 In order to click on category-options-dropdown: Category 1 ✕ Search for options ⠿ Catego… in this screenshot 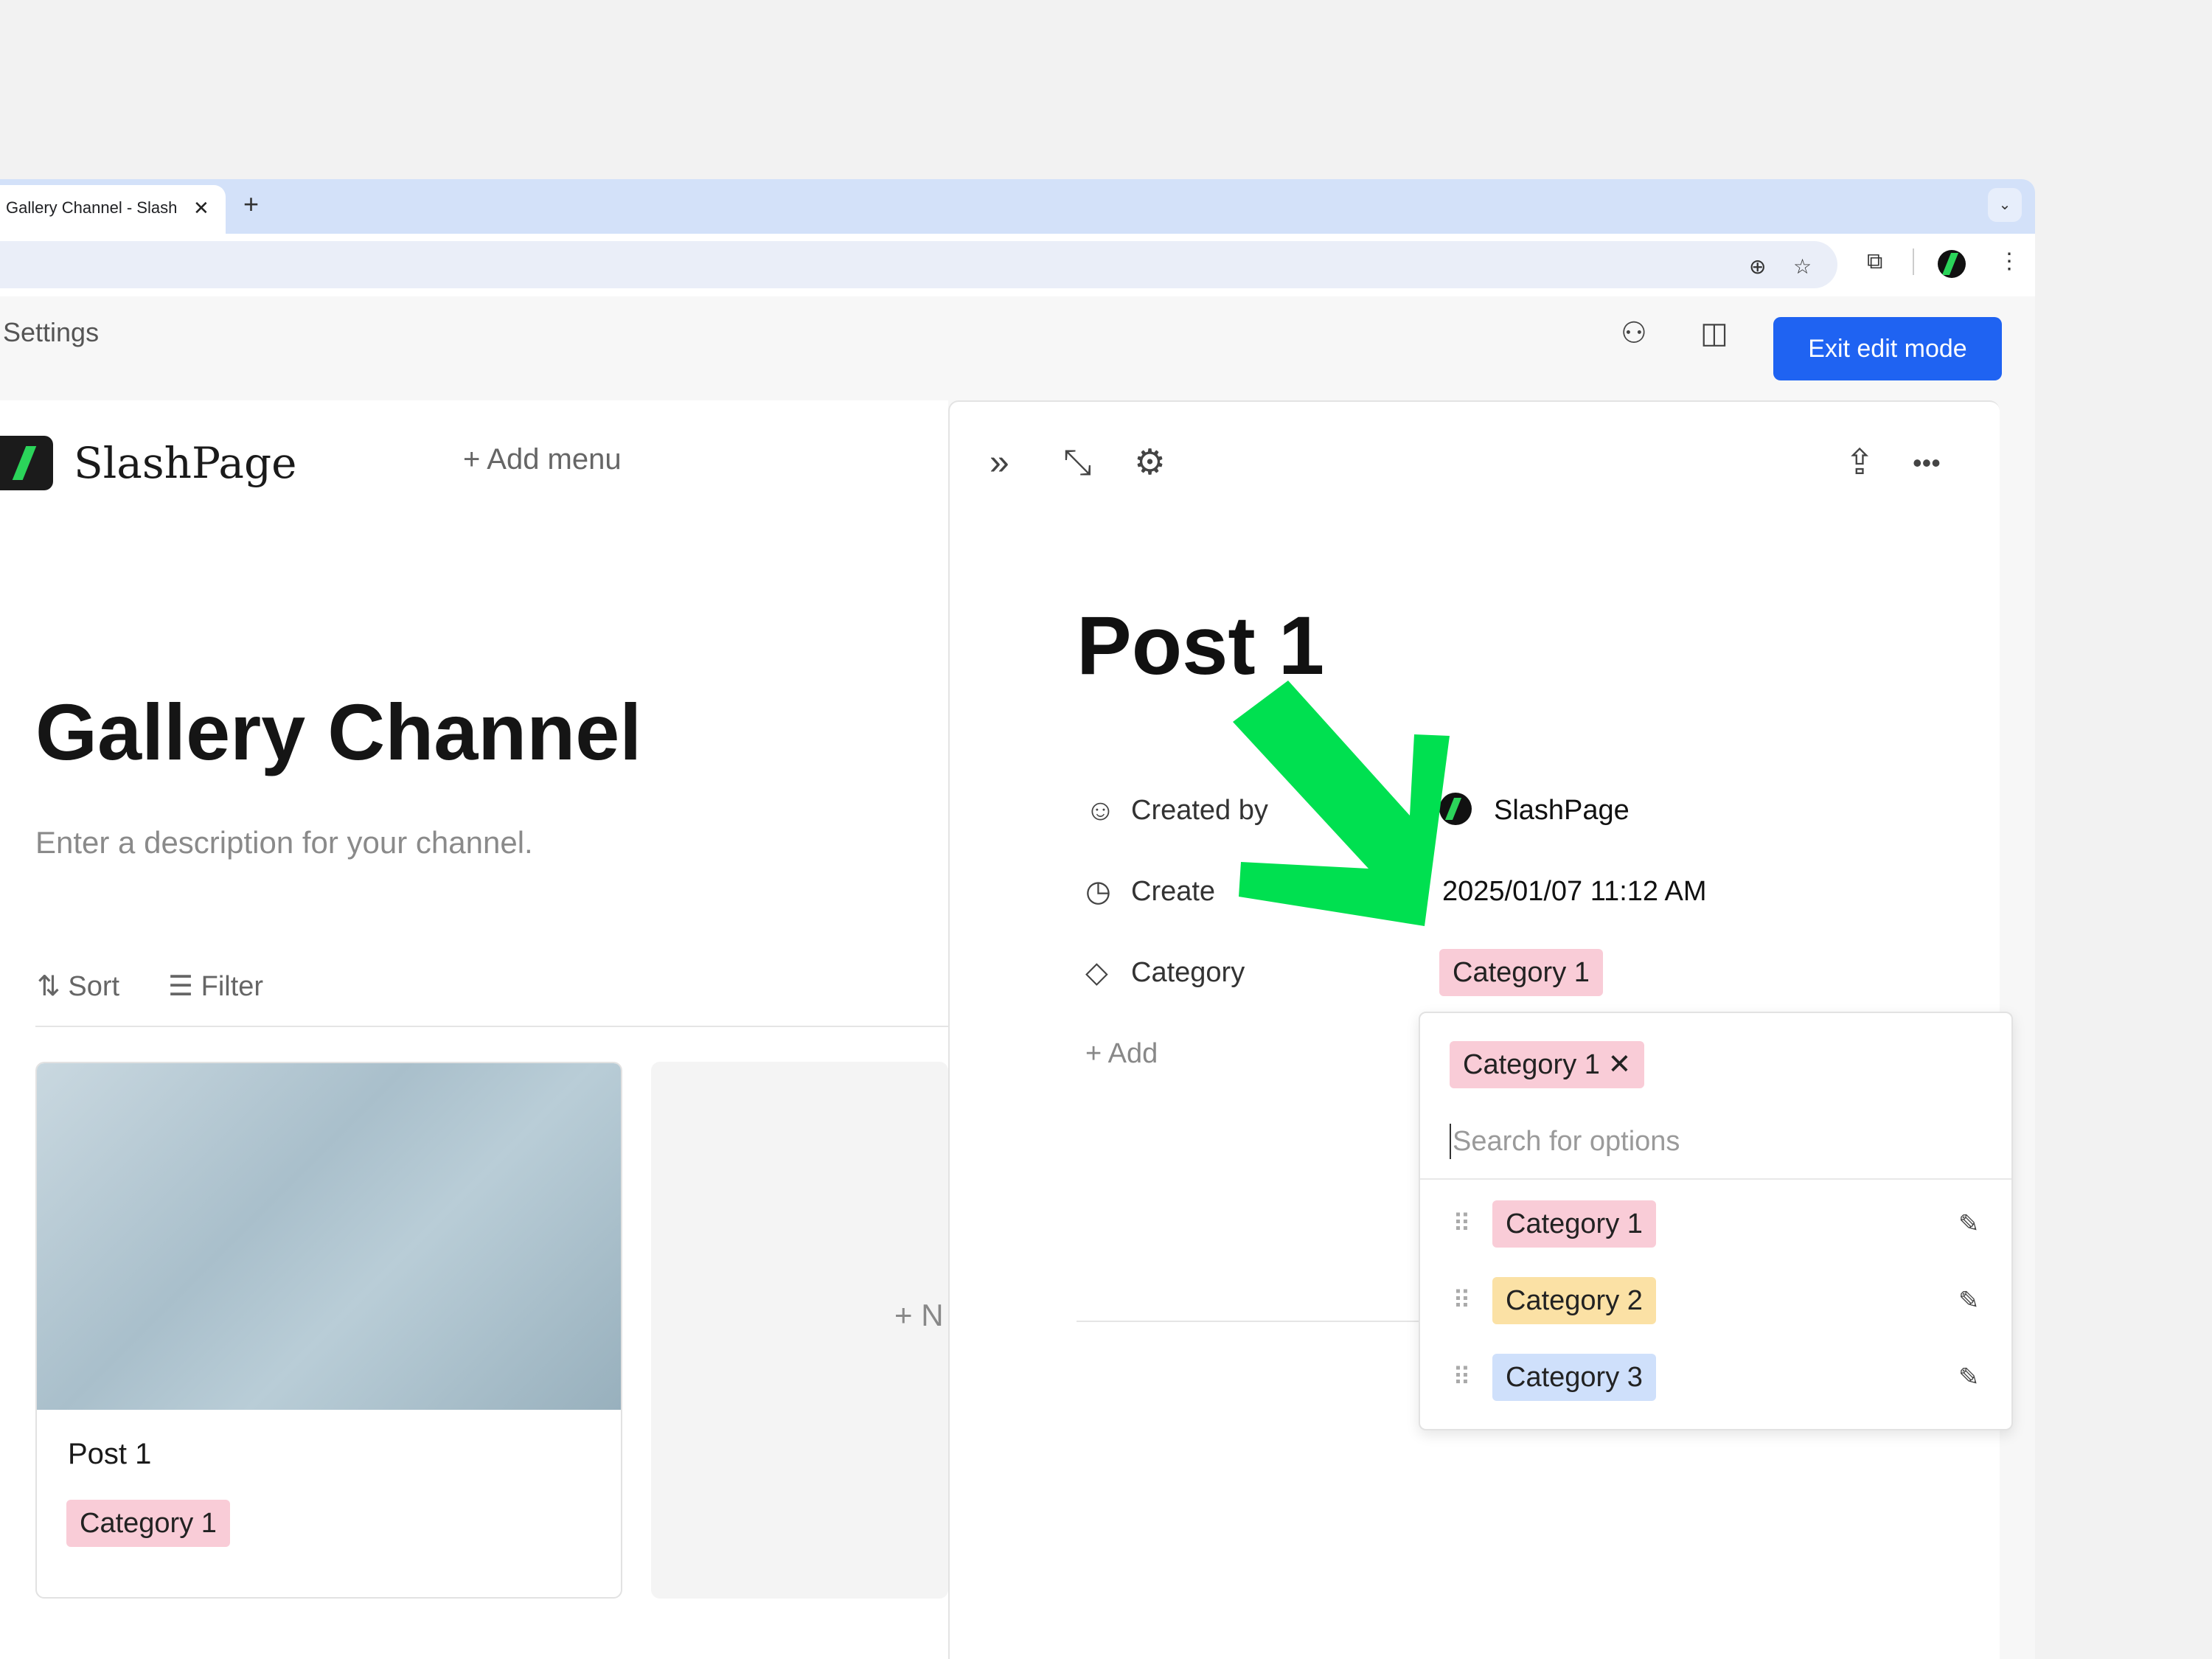, I will do `click(1716, 1221)`.